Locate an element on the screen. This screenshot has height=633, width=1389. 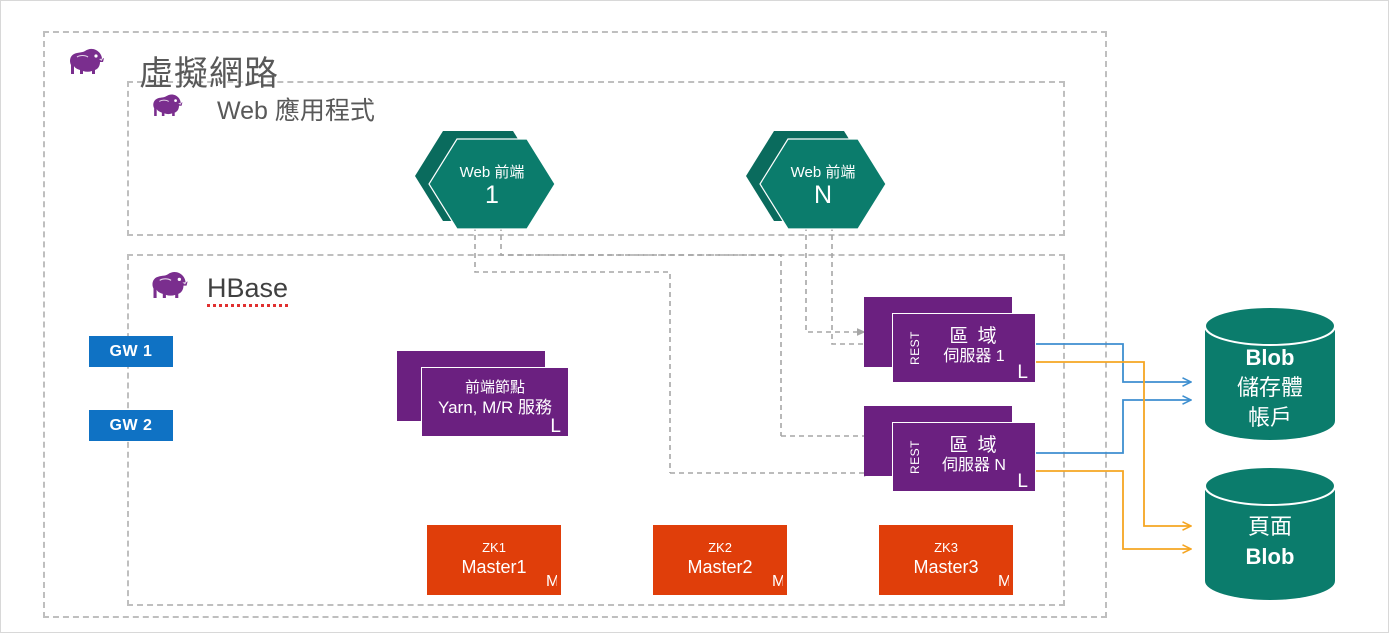
head-node-corner-badge: L is located at coordinates (555, 426).